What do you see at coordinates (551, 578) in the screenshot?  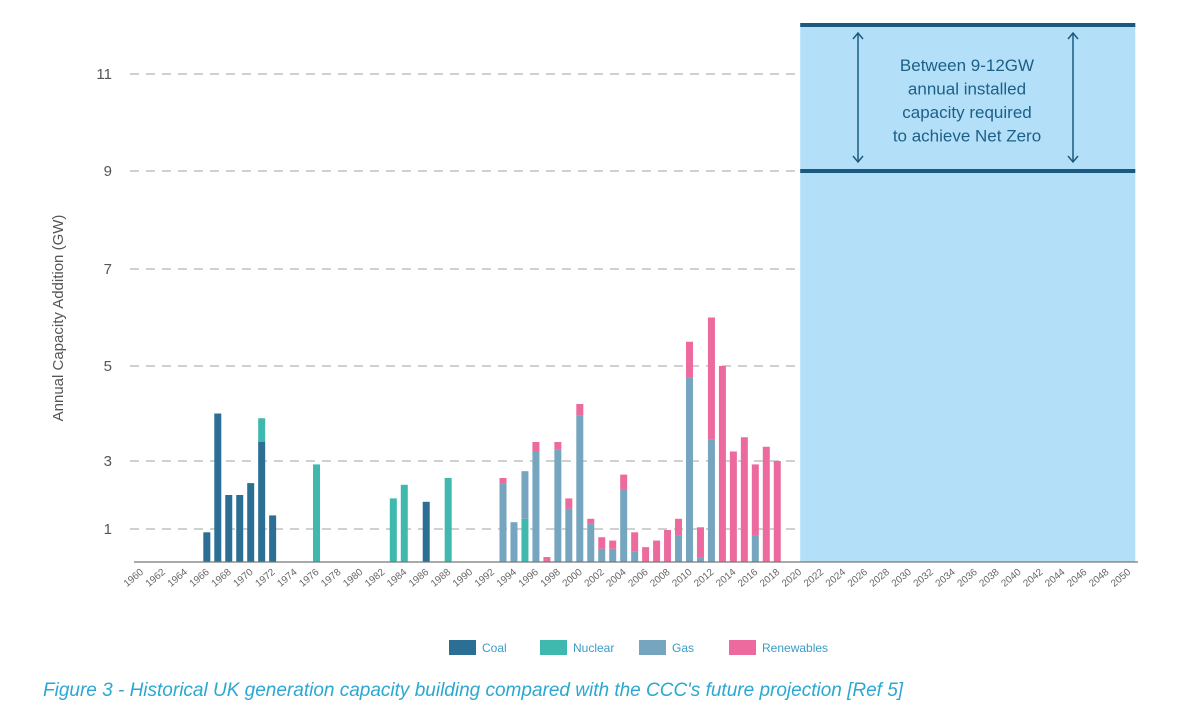 I see `x-tick-label: 1998` at bounding box center [551, 578].